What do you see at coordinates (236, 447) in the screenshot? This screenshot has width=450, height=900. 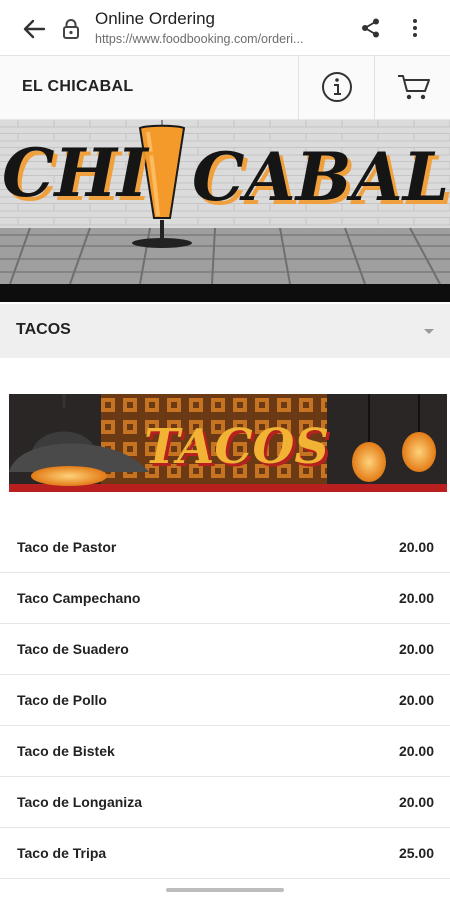 I see `category-image-title-highlight: TACOS` at bounding box center [236, 447].